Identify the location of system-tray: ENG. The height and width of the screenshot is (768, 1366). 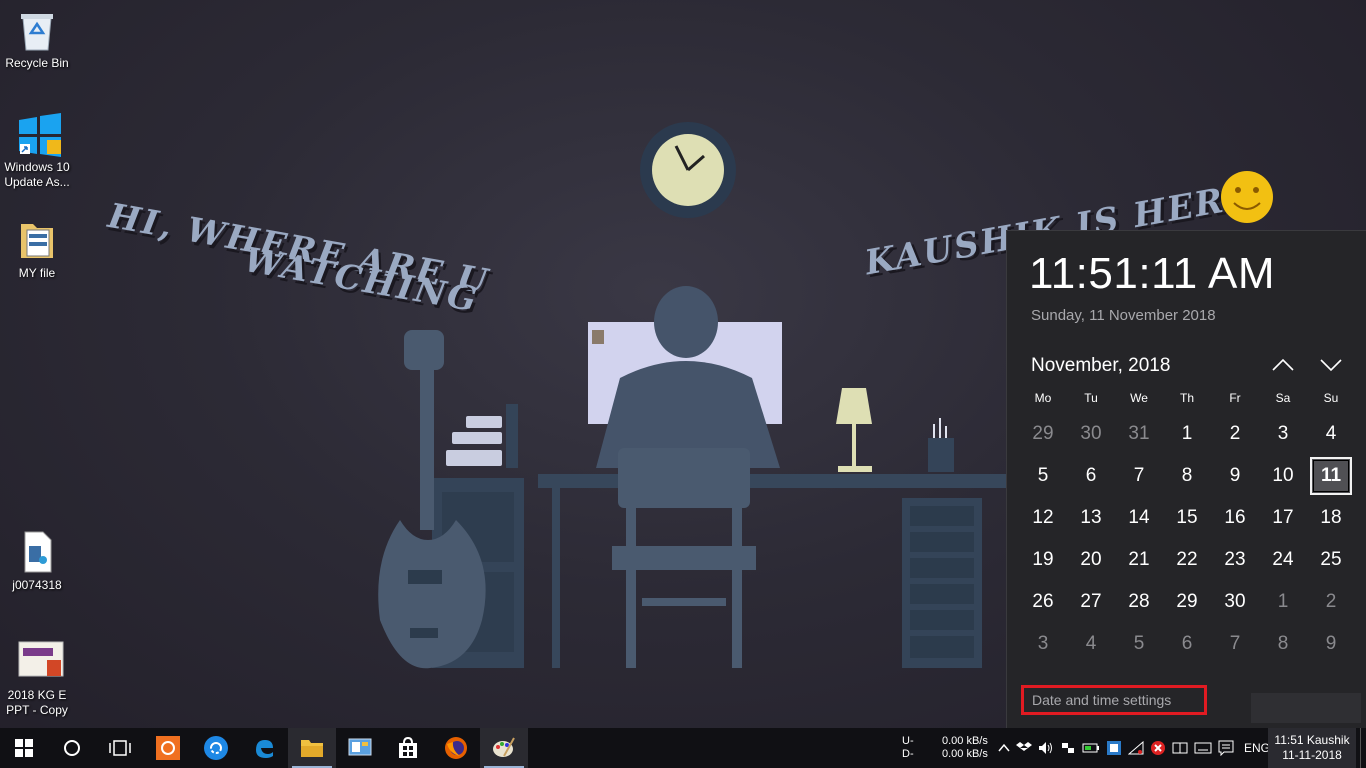
(1134, 748).